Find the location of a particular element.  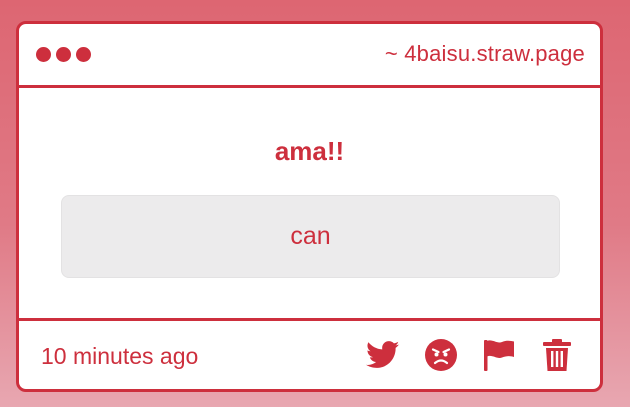

flag-icon is located at coordinates (499, 355).